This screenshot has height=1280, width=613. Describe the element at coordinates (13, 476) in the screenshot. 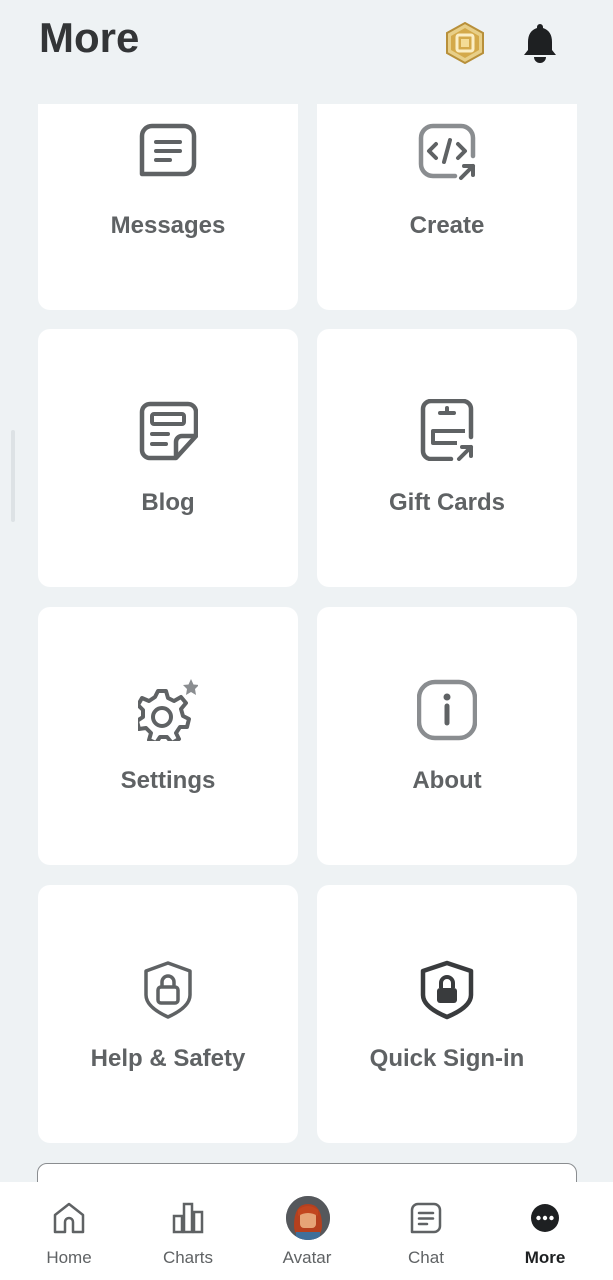

I see `scrollbar` at that location.